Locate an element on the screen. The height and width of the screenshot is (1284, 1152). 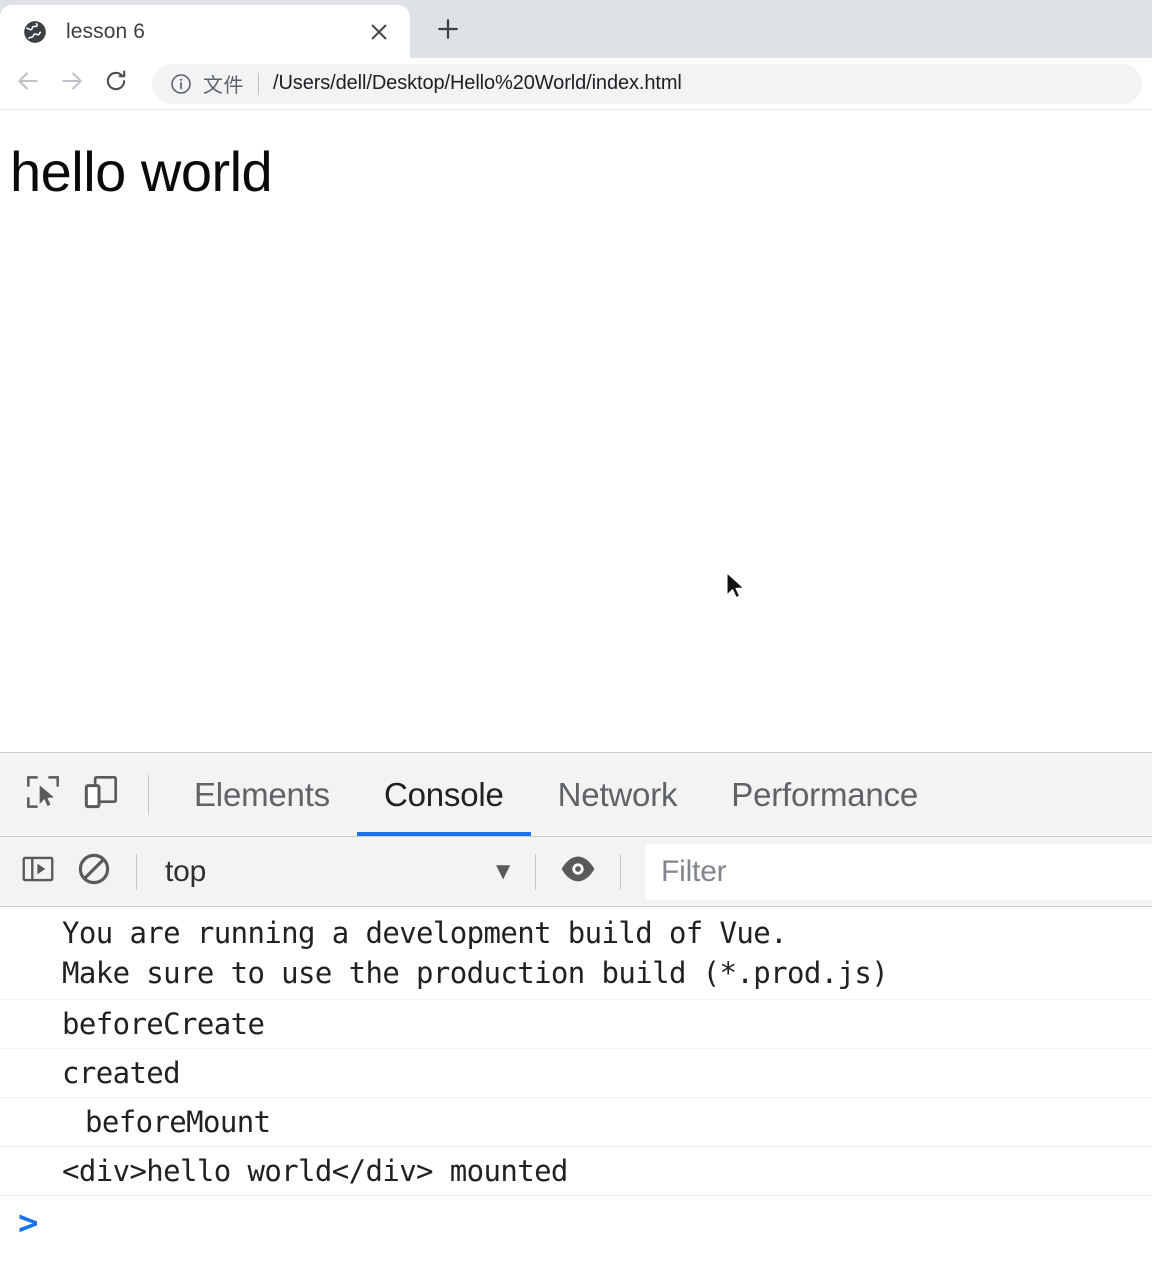
inspect-element-button is located at coordinates (43, 795).